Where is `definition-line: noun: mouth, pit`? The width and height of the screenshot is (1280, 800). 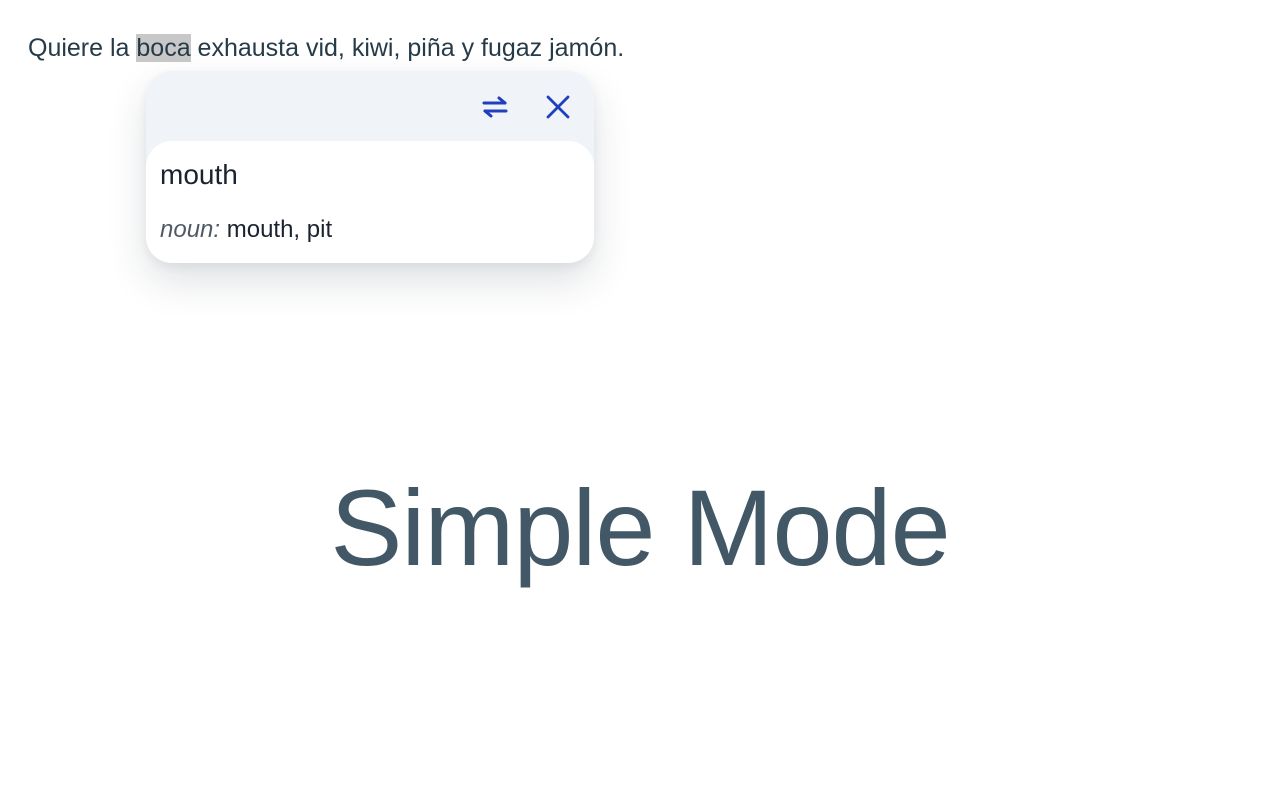
definition-line: noun: mouth, pit is located at coordinates (246, 230).